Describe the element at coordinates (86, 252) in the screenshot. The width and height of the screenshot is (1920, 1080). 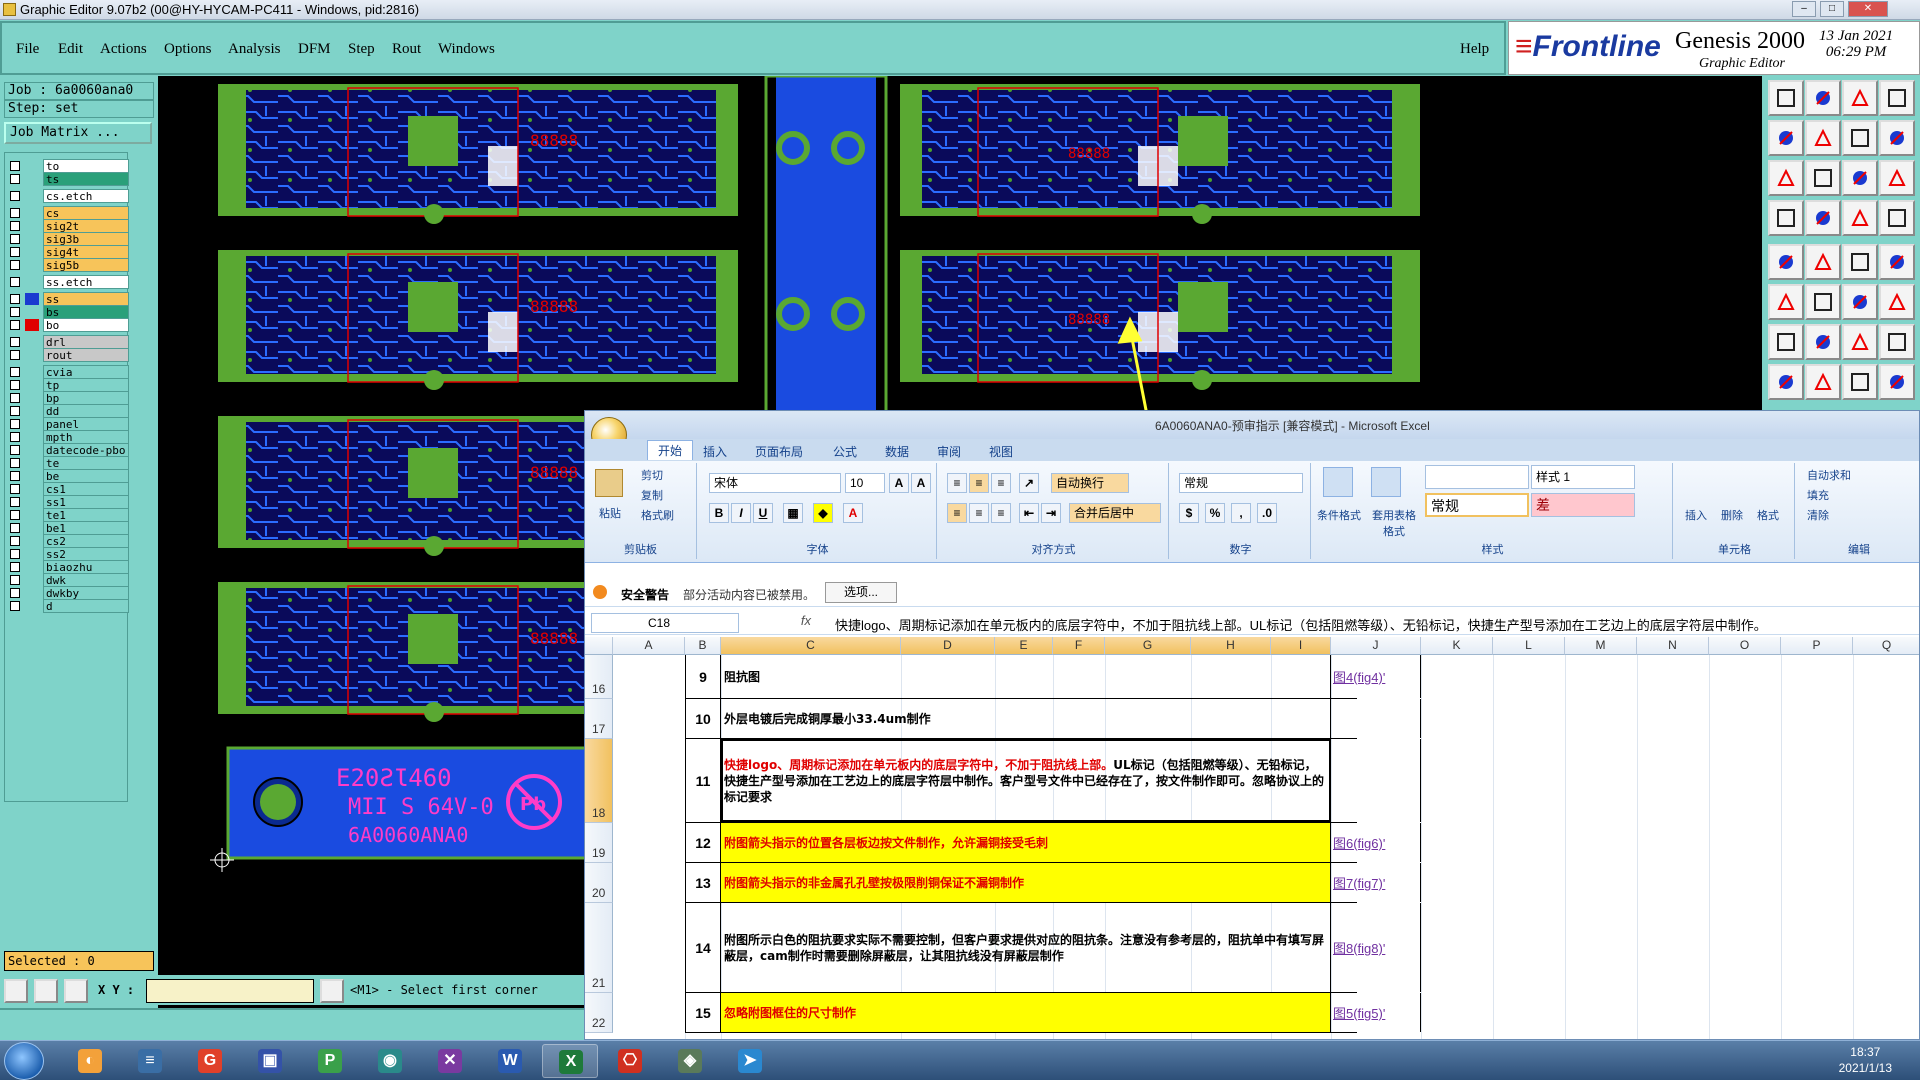
I see `layer-name: sig4t` at that location.